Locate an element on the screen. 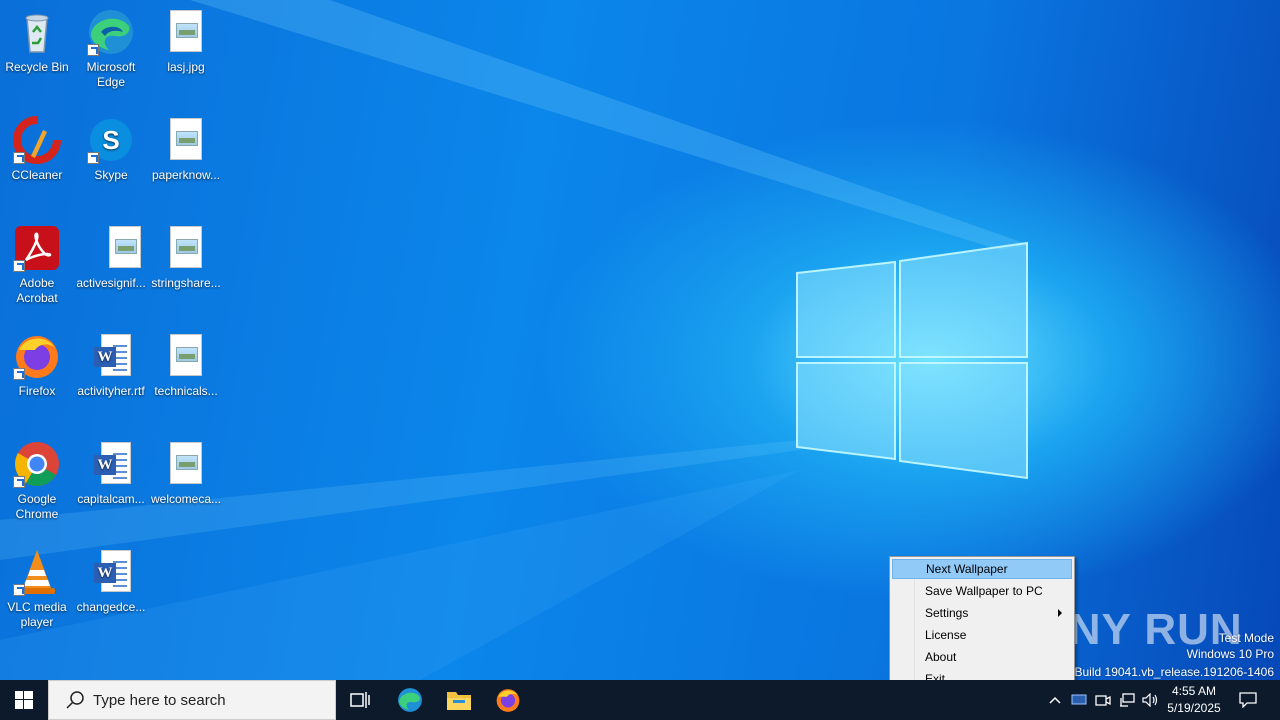 This screenshot has height=720, width=1280. desktop-icon-google-chrome: Google Chrome is located at coordinates (37, 481).